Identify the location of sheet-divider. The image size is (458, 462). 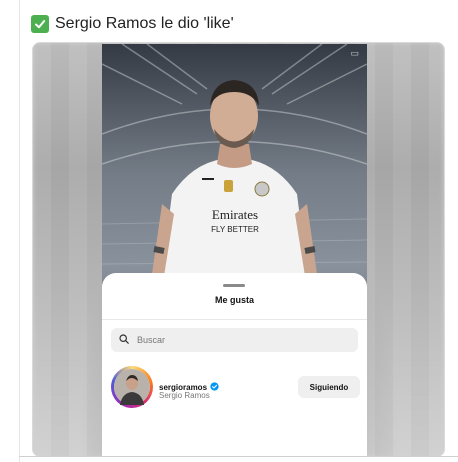
(234, 319).